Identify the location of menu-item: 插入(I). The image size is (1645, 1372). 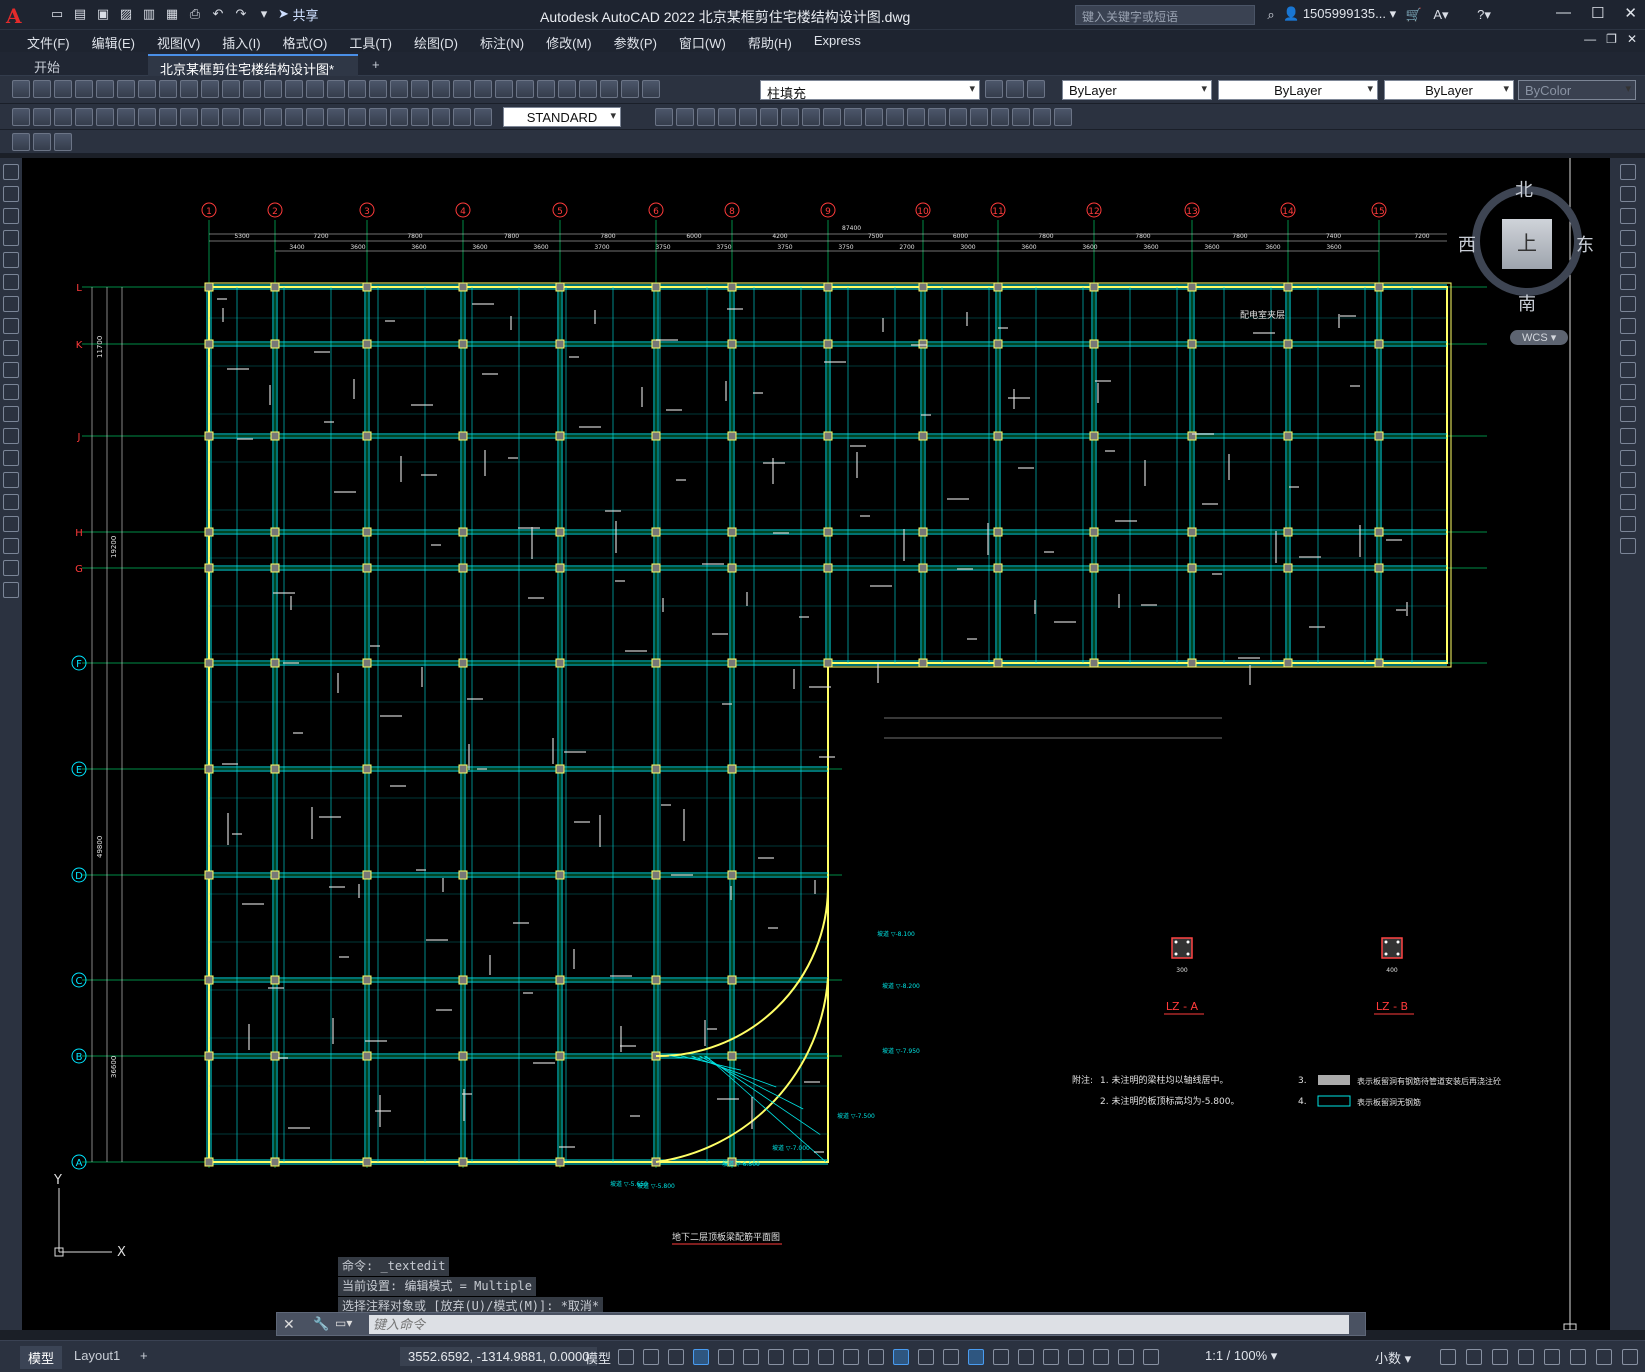
(241, 41).